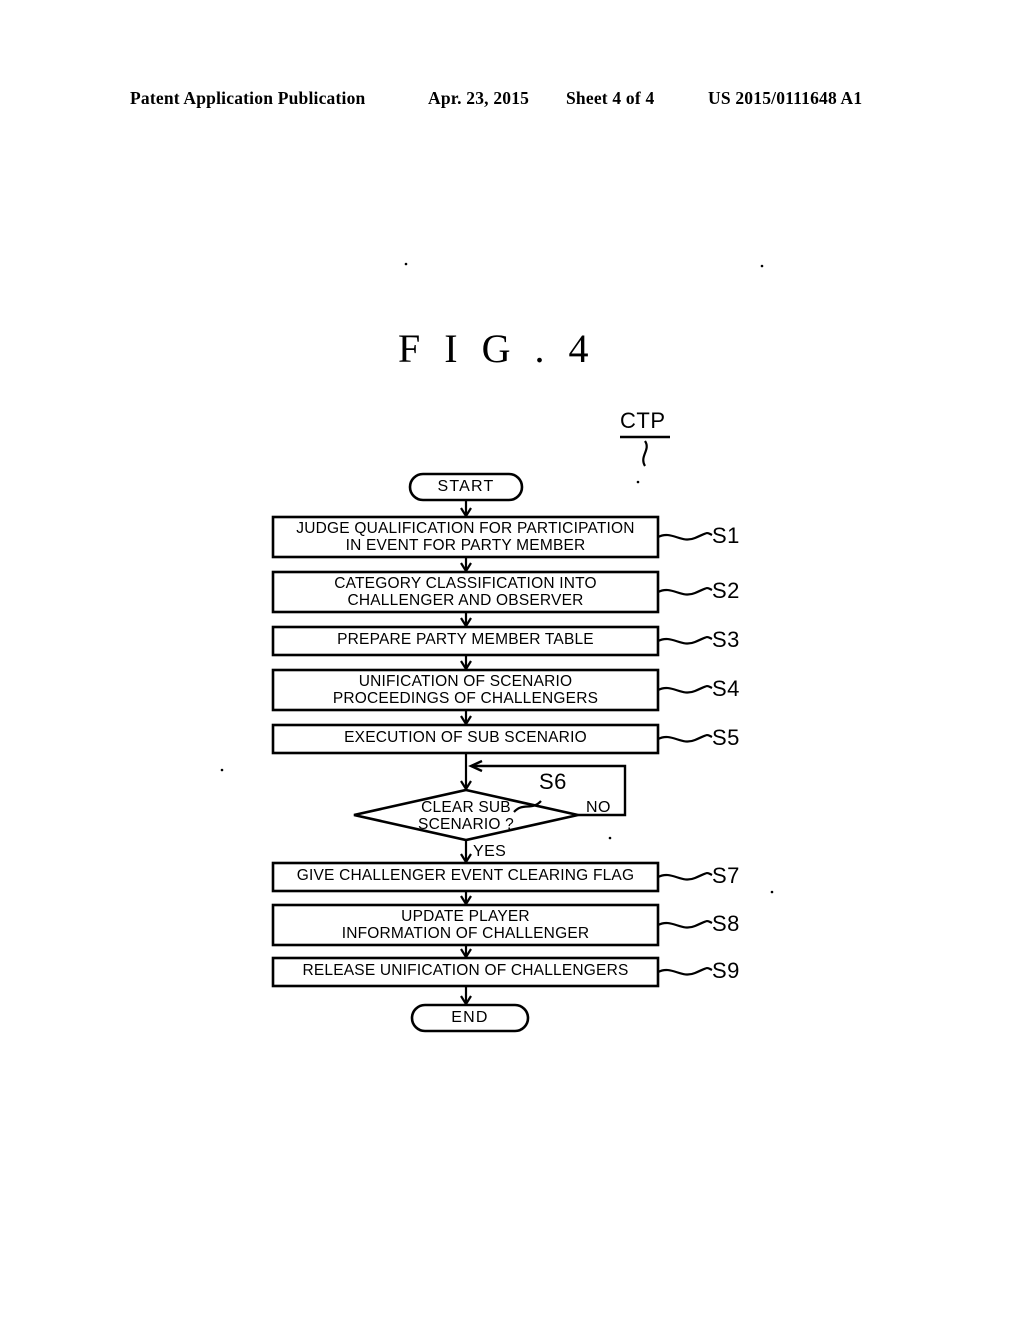  What do you see at coordinates (465, 925) in the screenshot?
I see `step-label-s8: UPDATE PLAYER INFORMATION OF CHALLENGER` at bounding box center [465, 925].